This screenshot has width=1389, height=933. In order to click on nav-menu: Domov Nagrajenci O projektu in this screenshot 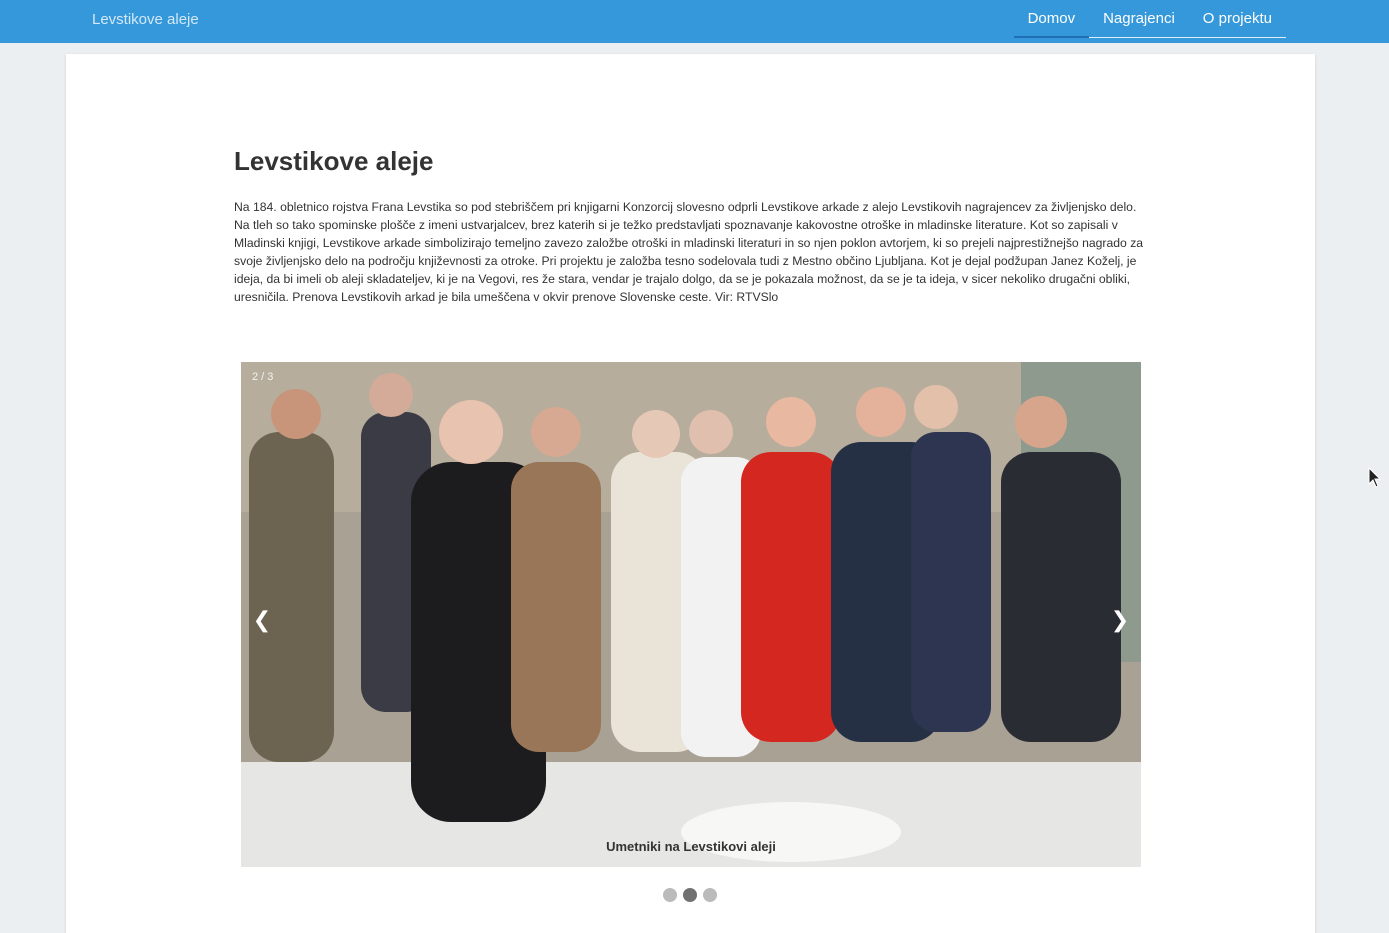, I will do `click(1149, 21)`.